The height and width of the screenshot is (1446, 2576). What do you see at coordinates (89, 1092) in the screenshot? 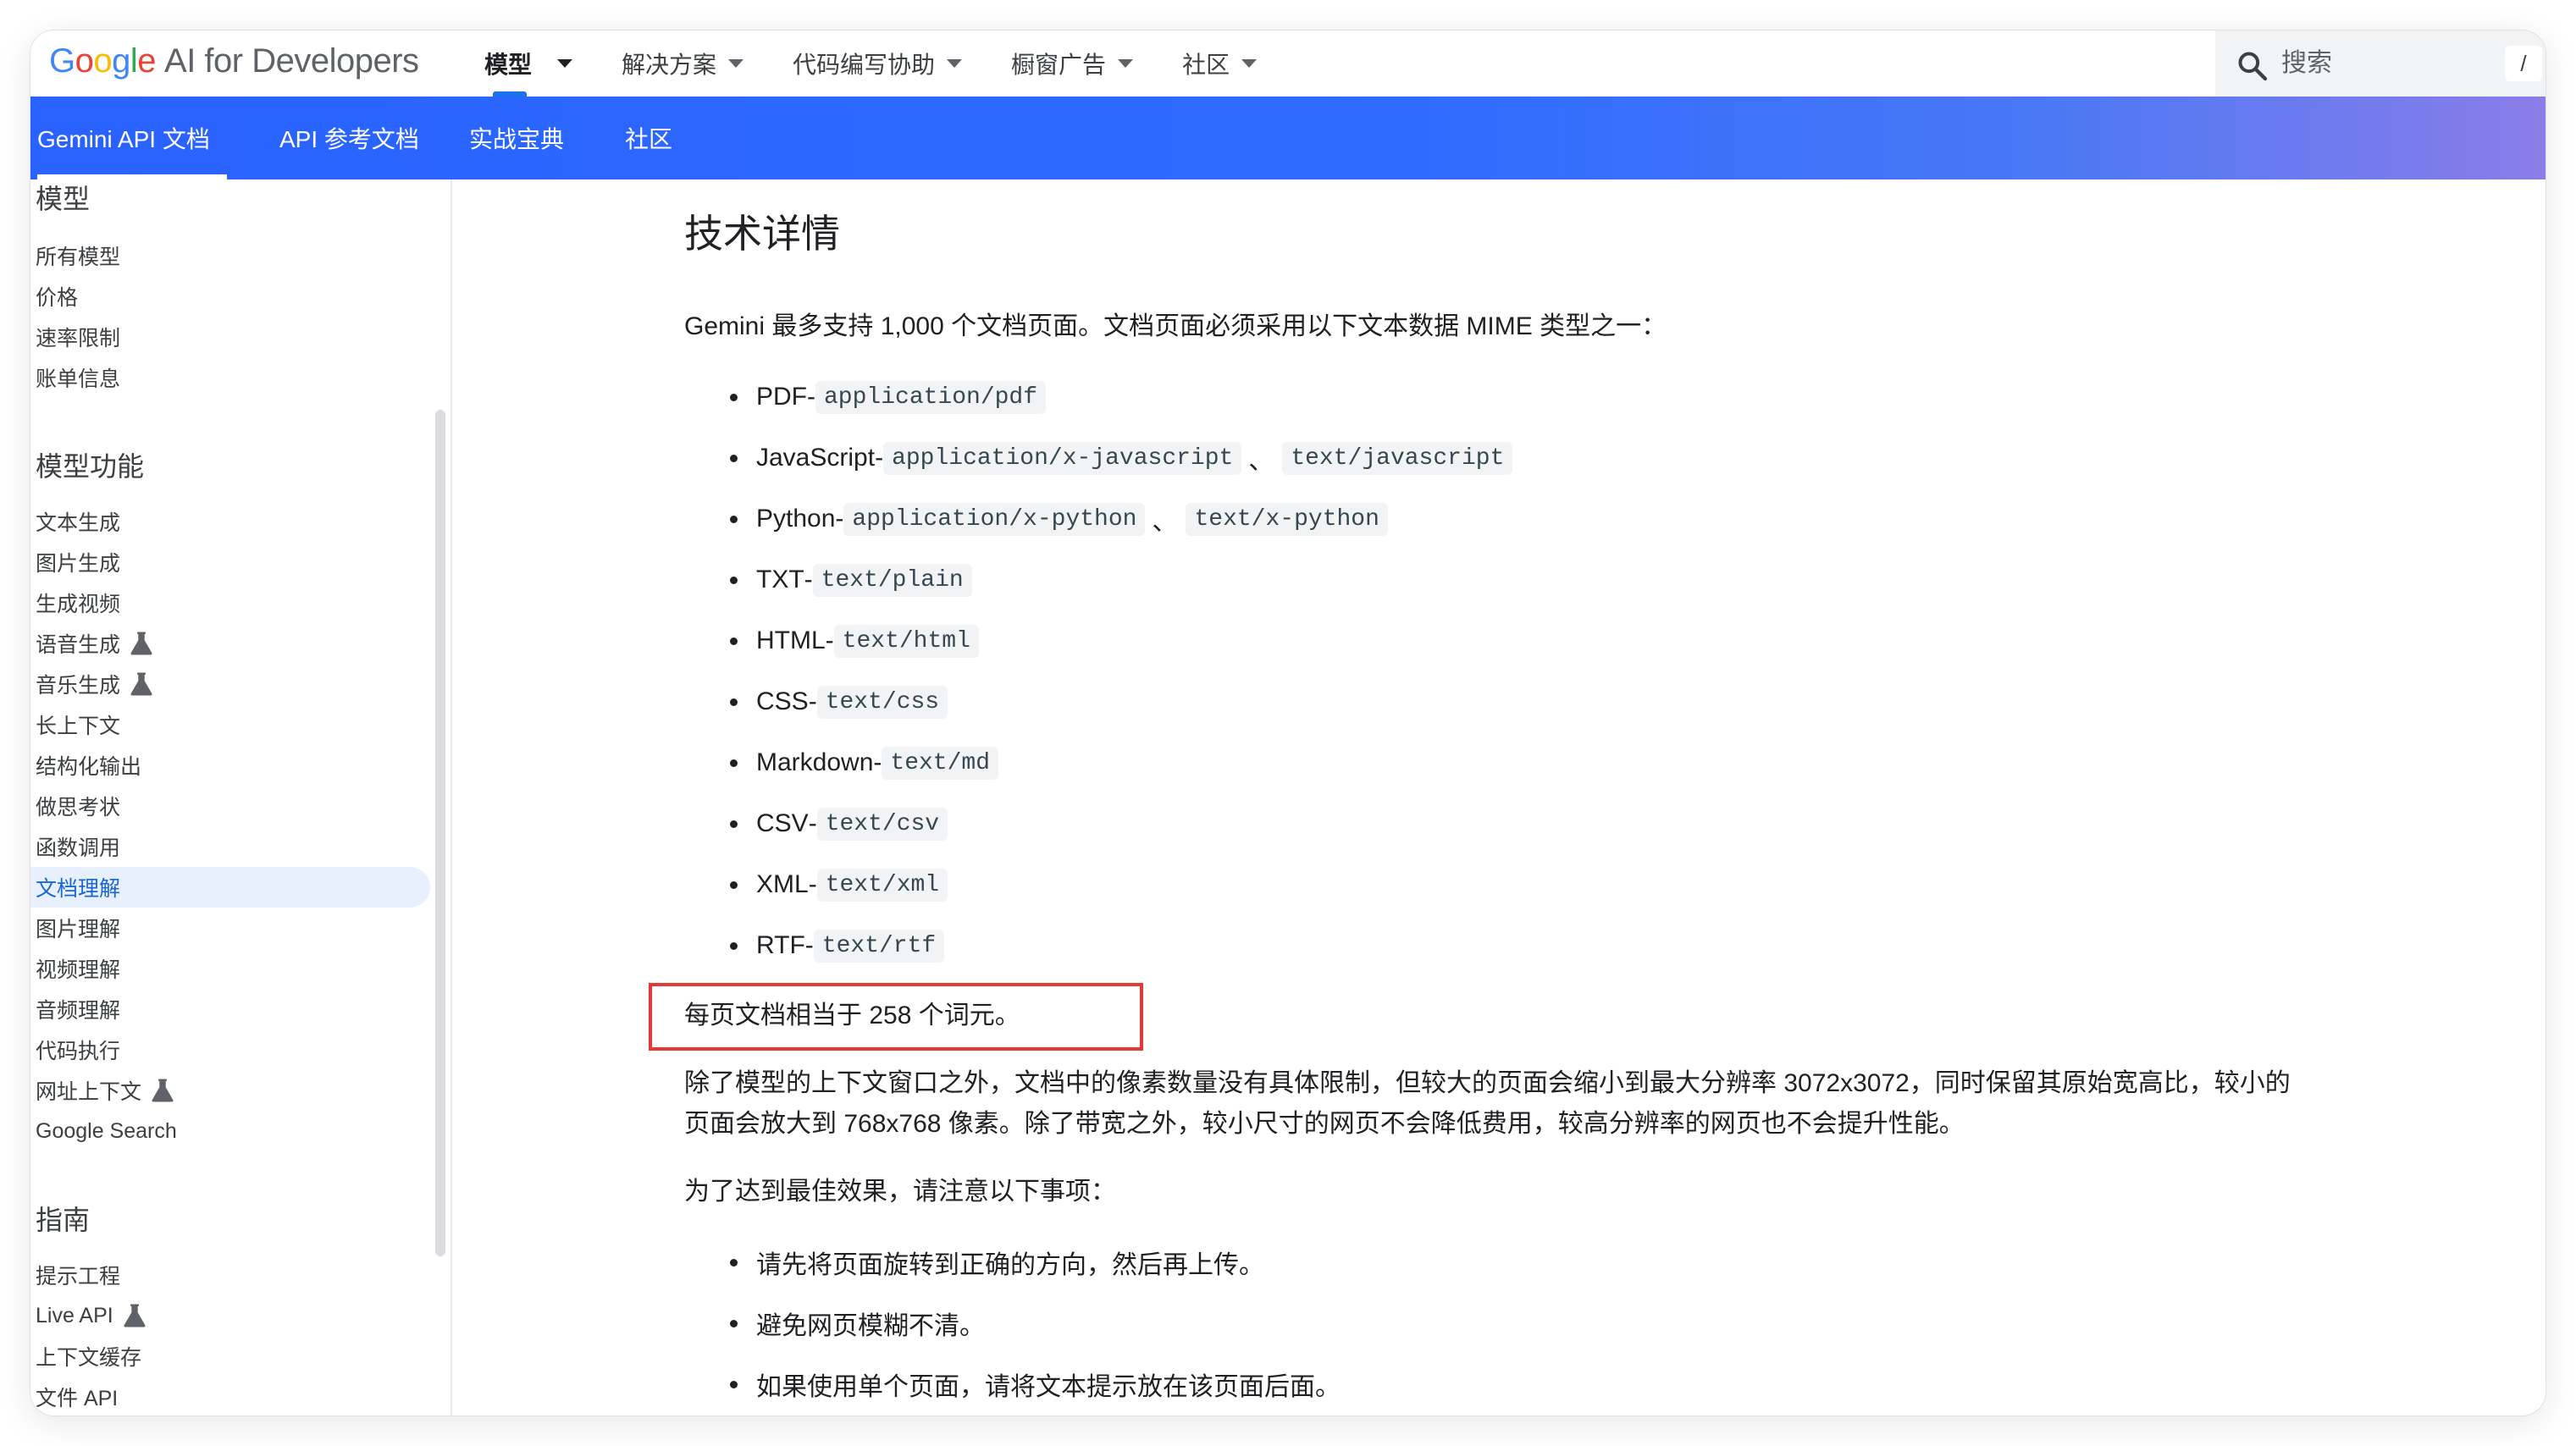
I see `sidebar-item-label: 网址上下文` at bounding box center [89, 1092].